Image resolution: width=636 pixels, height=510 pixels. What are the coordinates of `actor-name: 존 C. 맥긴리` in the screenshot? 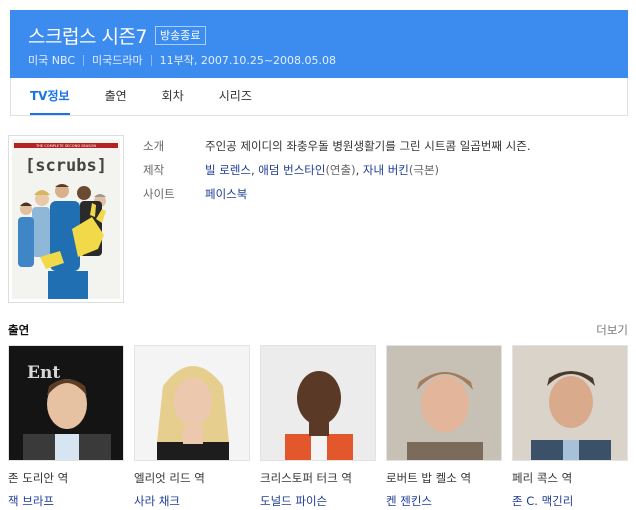 It's located at (570, 501).